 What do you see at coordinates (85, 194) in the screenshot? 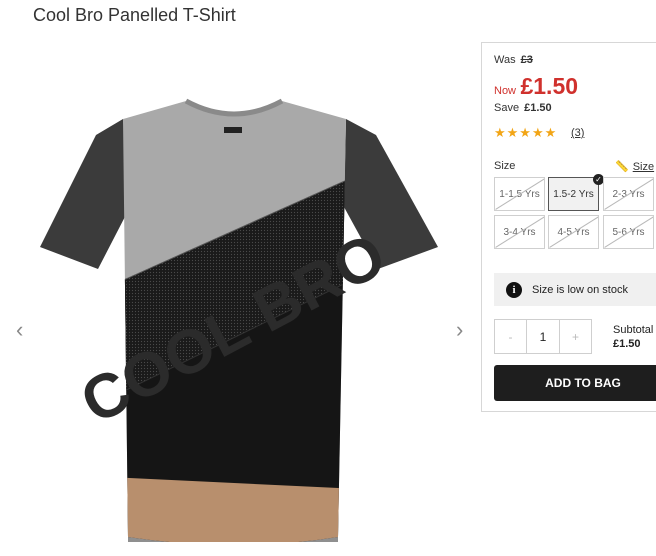
I see `left-sleeve` at bounding box center [85, 194].